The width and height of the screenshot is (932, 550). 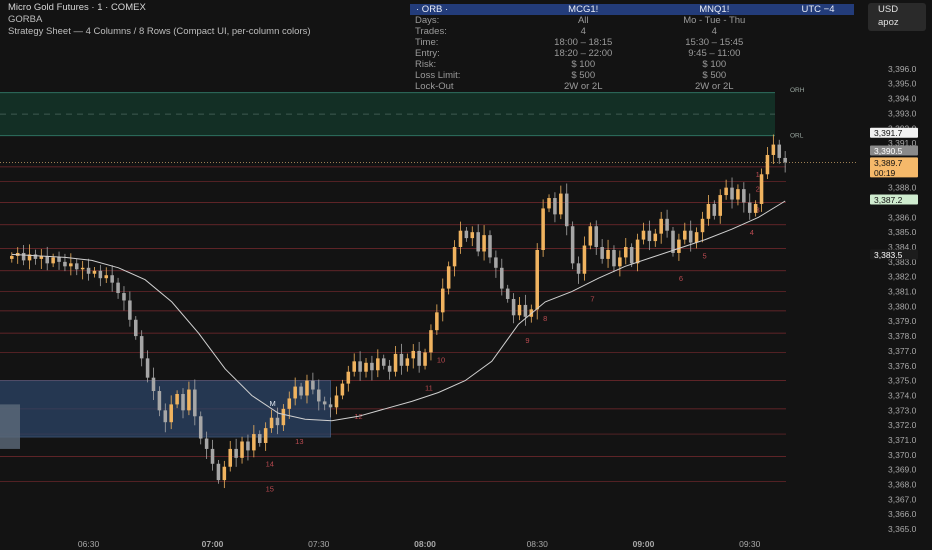 What do you see at coordinates (427, 42) in the screenshot?
I see `sheet-row-label: Time:` at bounding box center [427, 42].